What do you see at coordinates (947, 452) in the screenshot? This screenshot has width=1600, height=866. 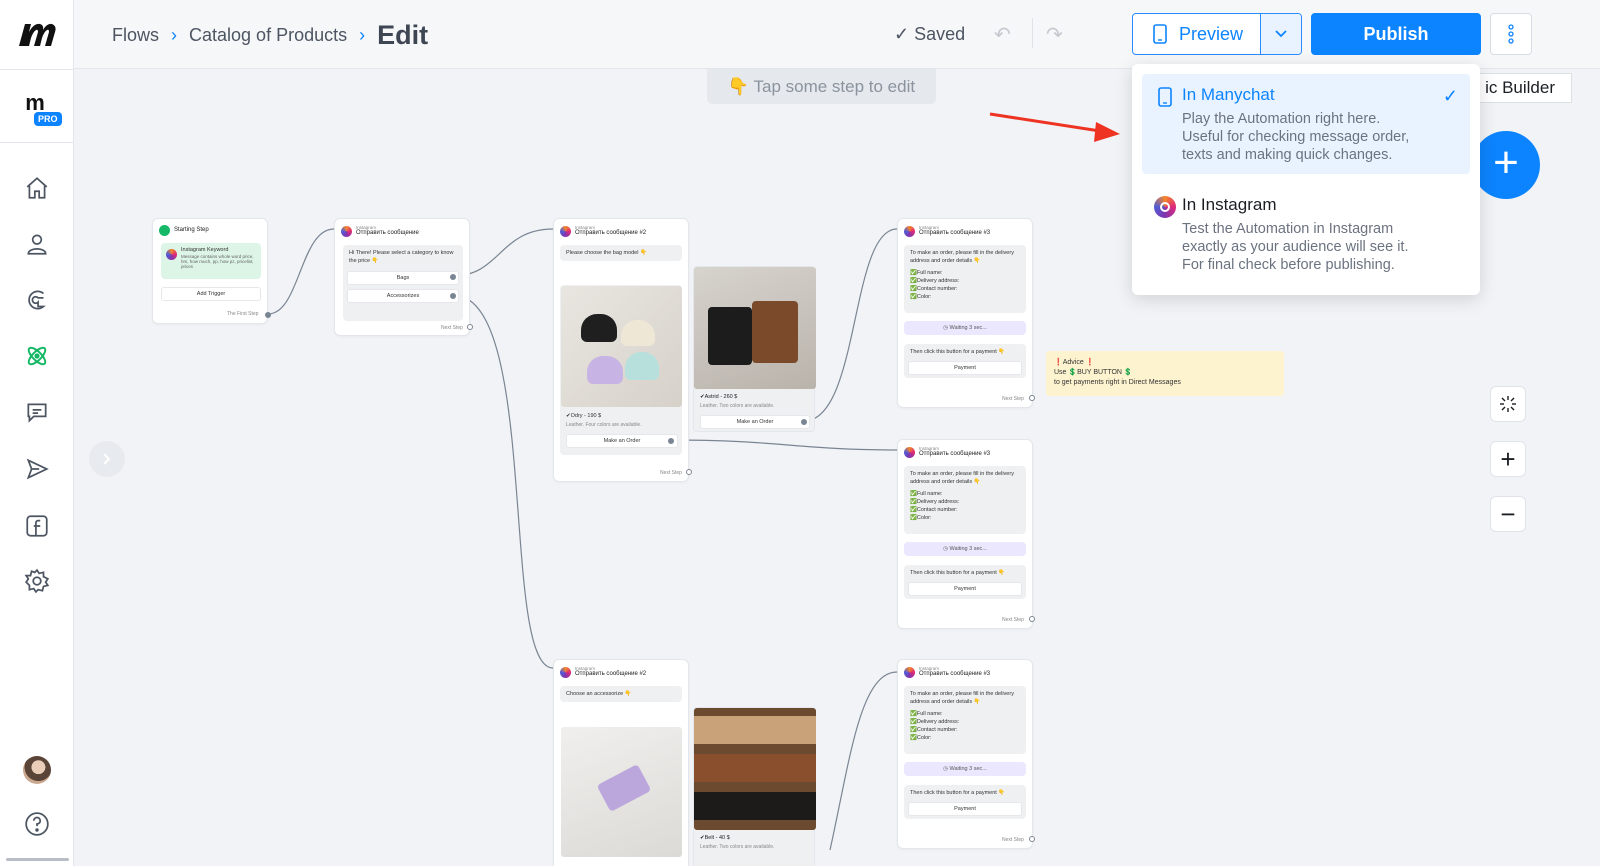 I see `message-header: Instagram Отправить сообщение #3` at bounding box center [947, 452].